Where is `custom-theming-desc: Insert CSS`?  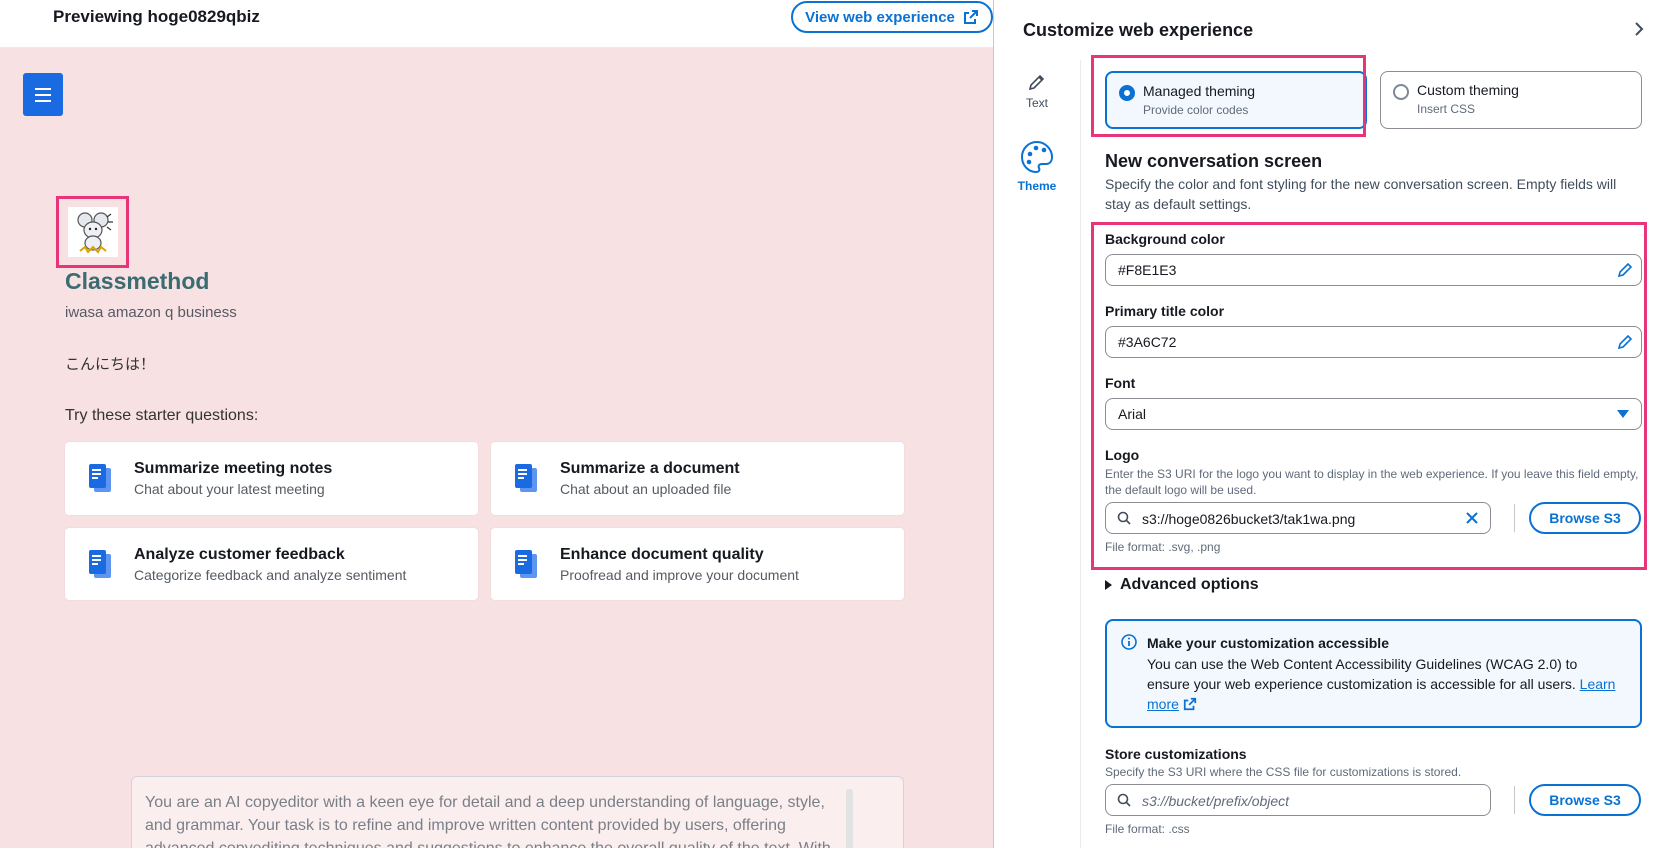 custom-theming-desc: Insert CSS is located at coordinates (1446, 109).